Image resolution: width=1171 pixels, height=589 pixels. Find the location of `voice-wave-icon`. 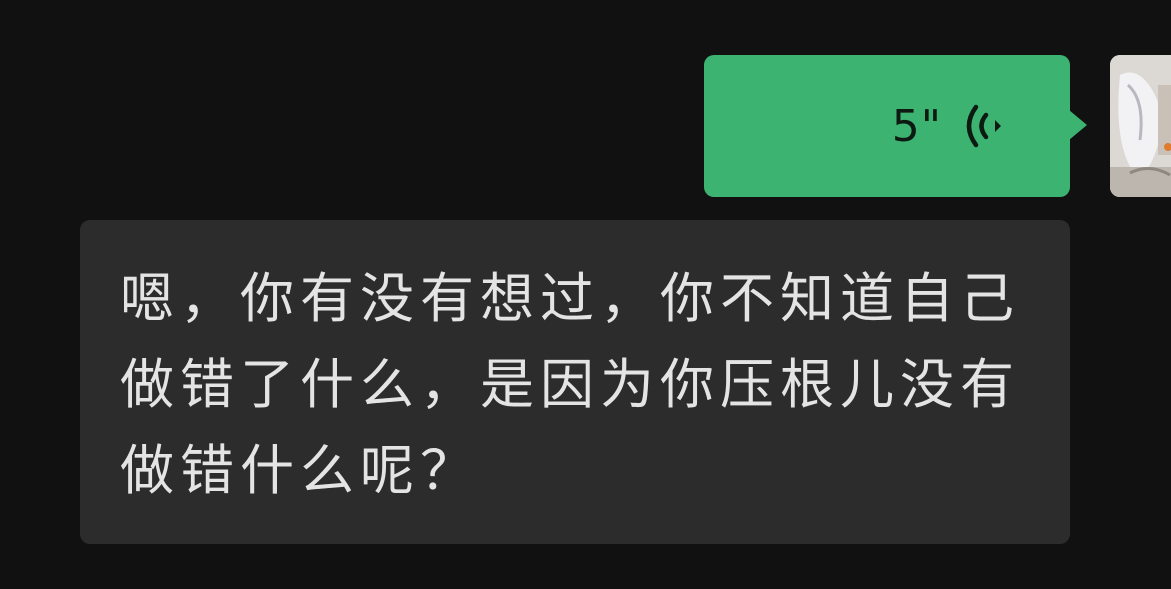

voice-wave-icon is located at coordinates (983, 126).